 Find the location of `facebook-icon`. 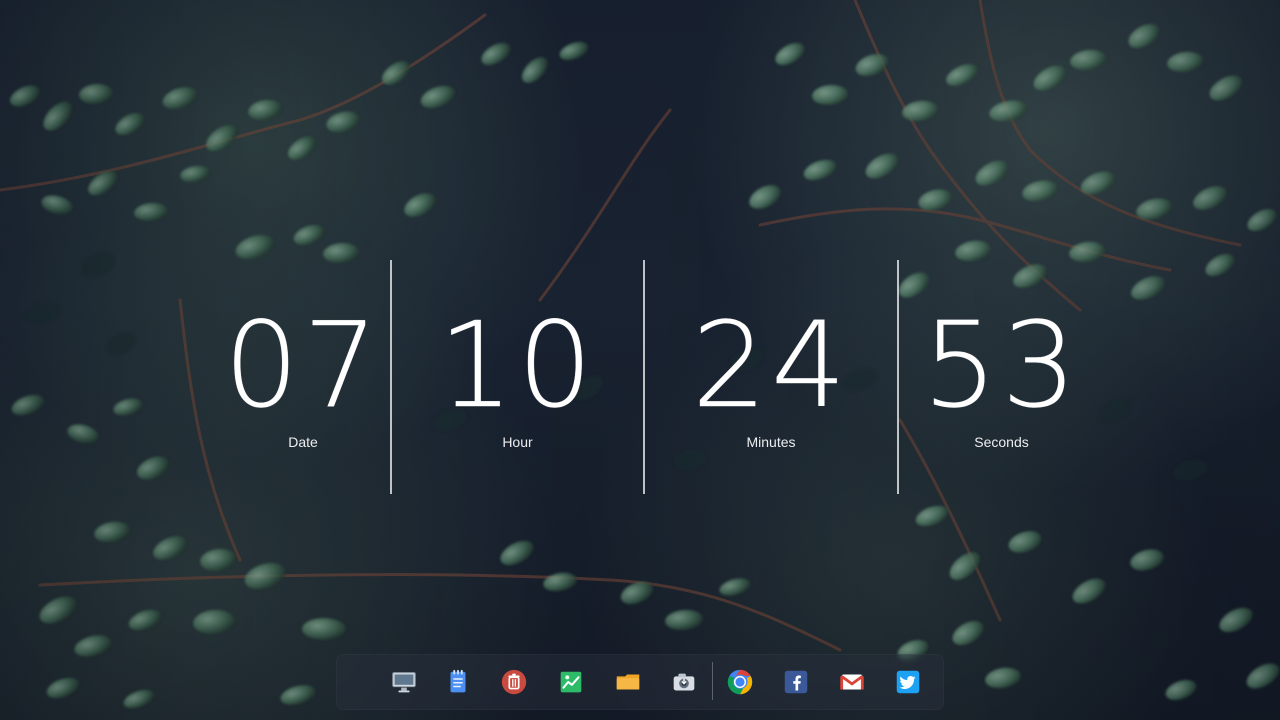

facebook-icon is located at coordinates (796, 682).